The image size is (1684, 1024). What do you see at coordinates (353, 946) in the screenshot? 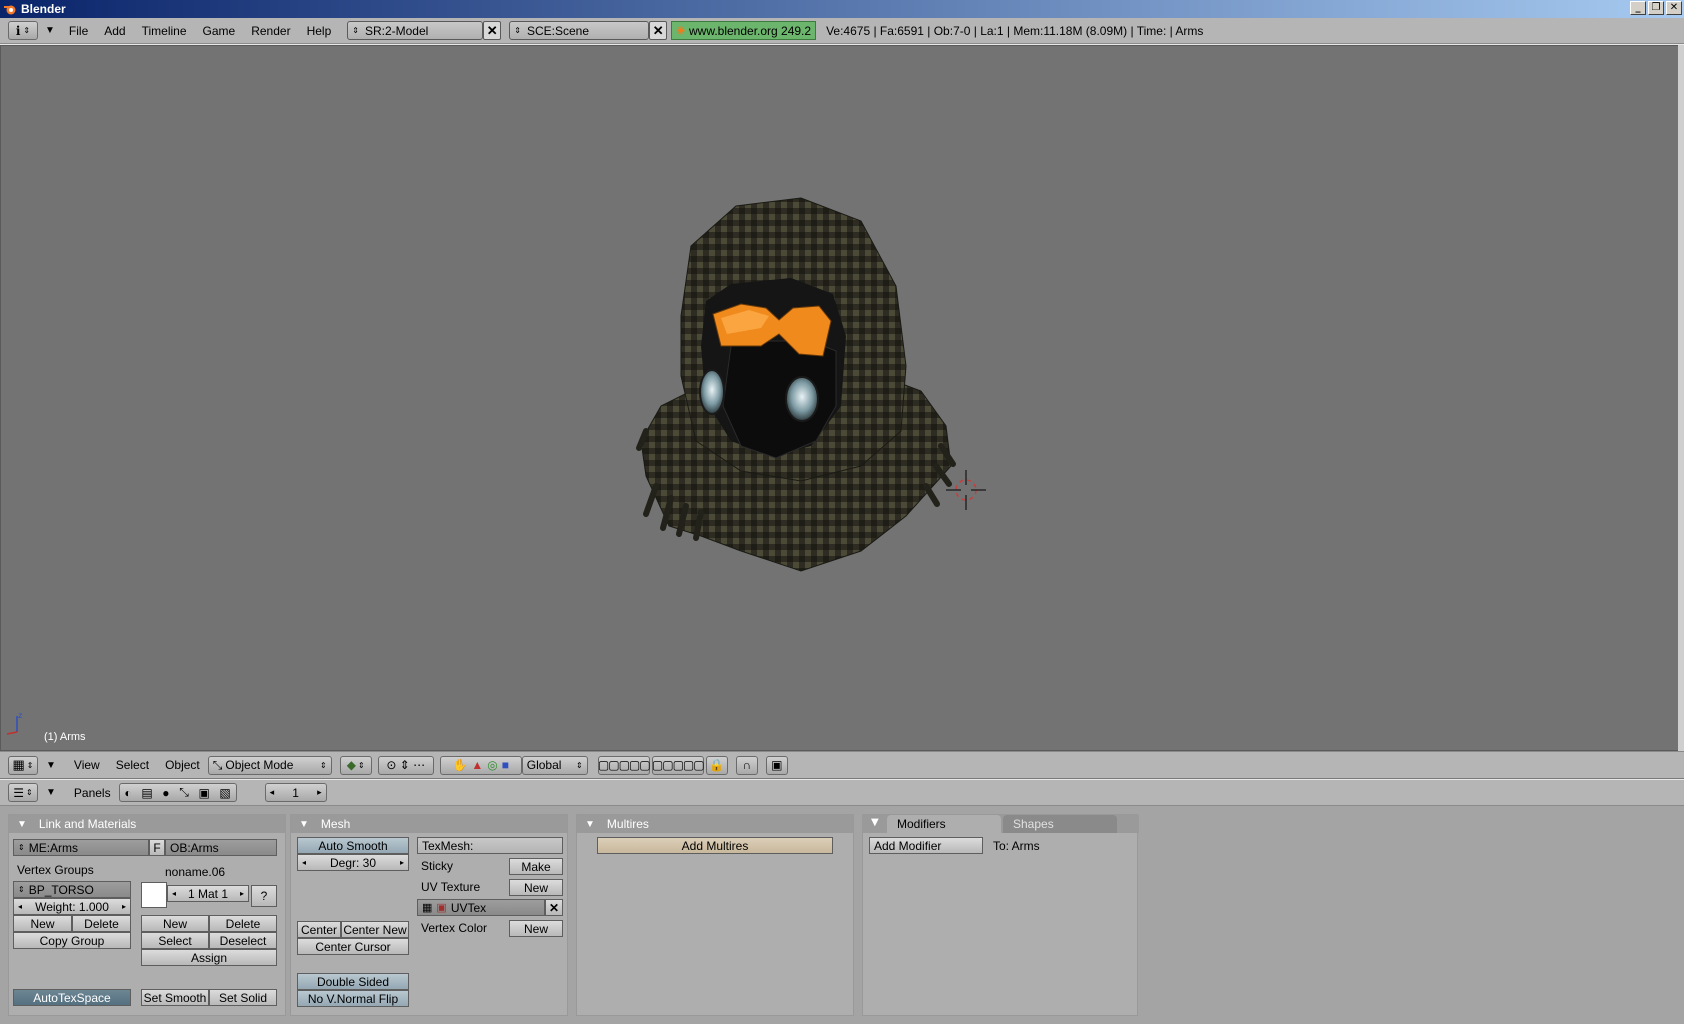
I see `center-cursor-button: Center Cursor` at bounding box center [353, 946].